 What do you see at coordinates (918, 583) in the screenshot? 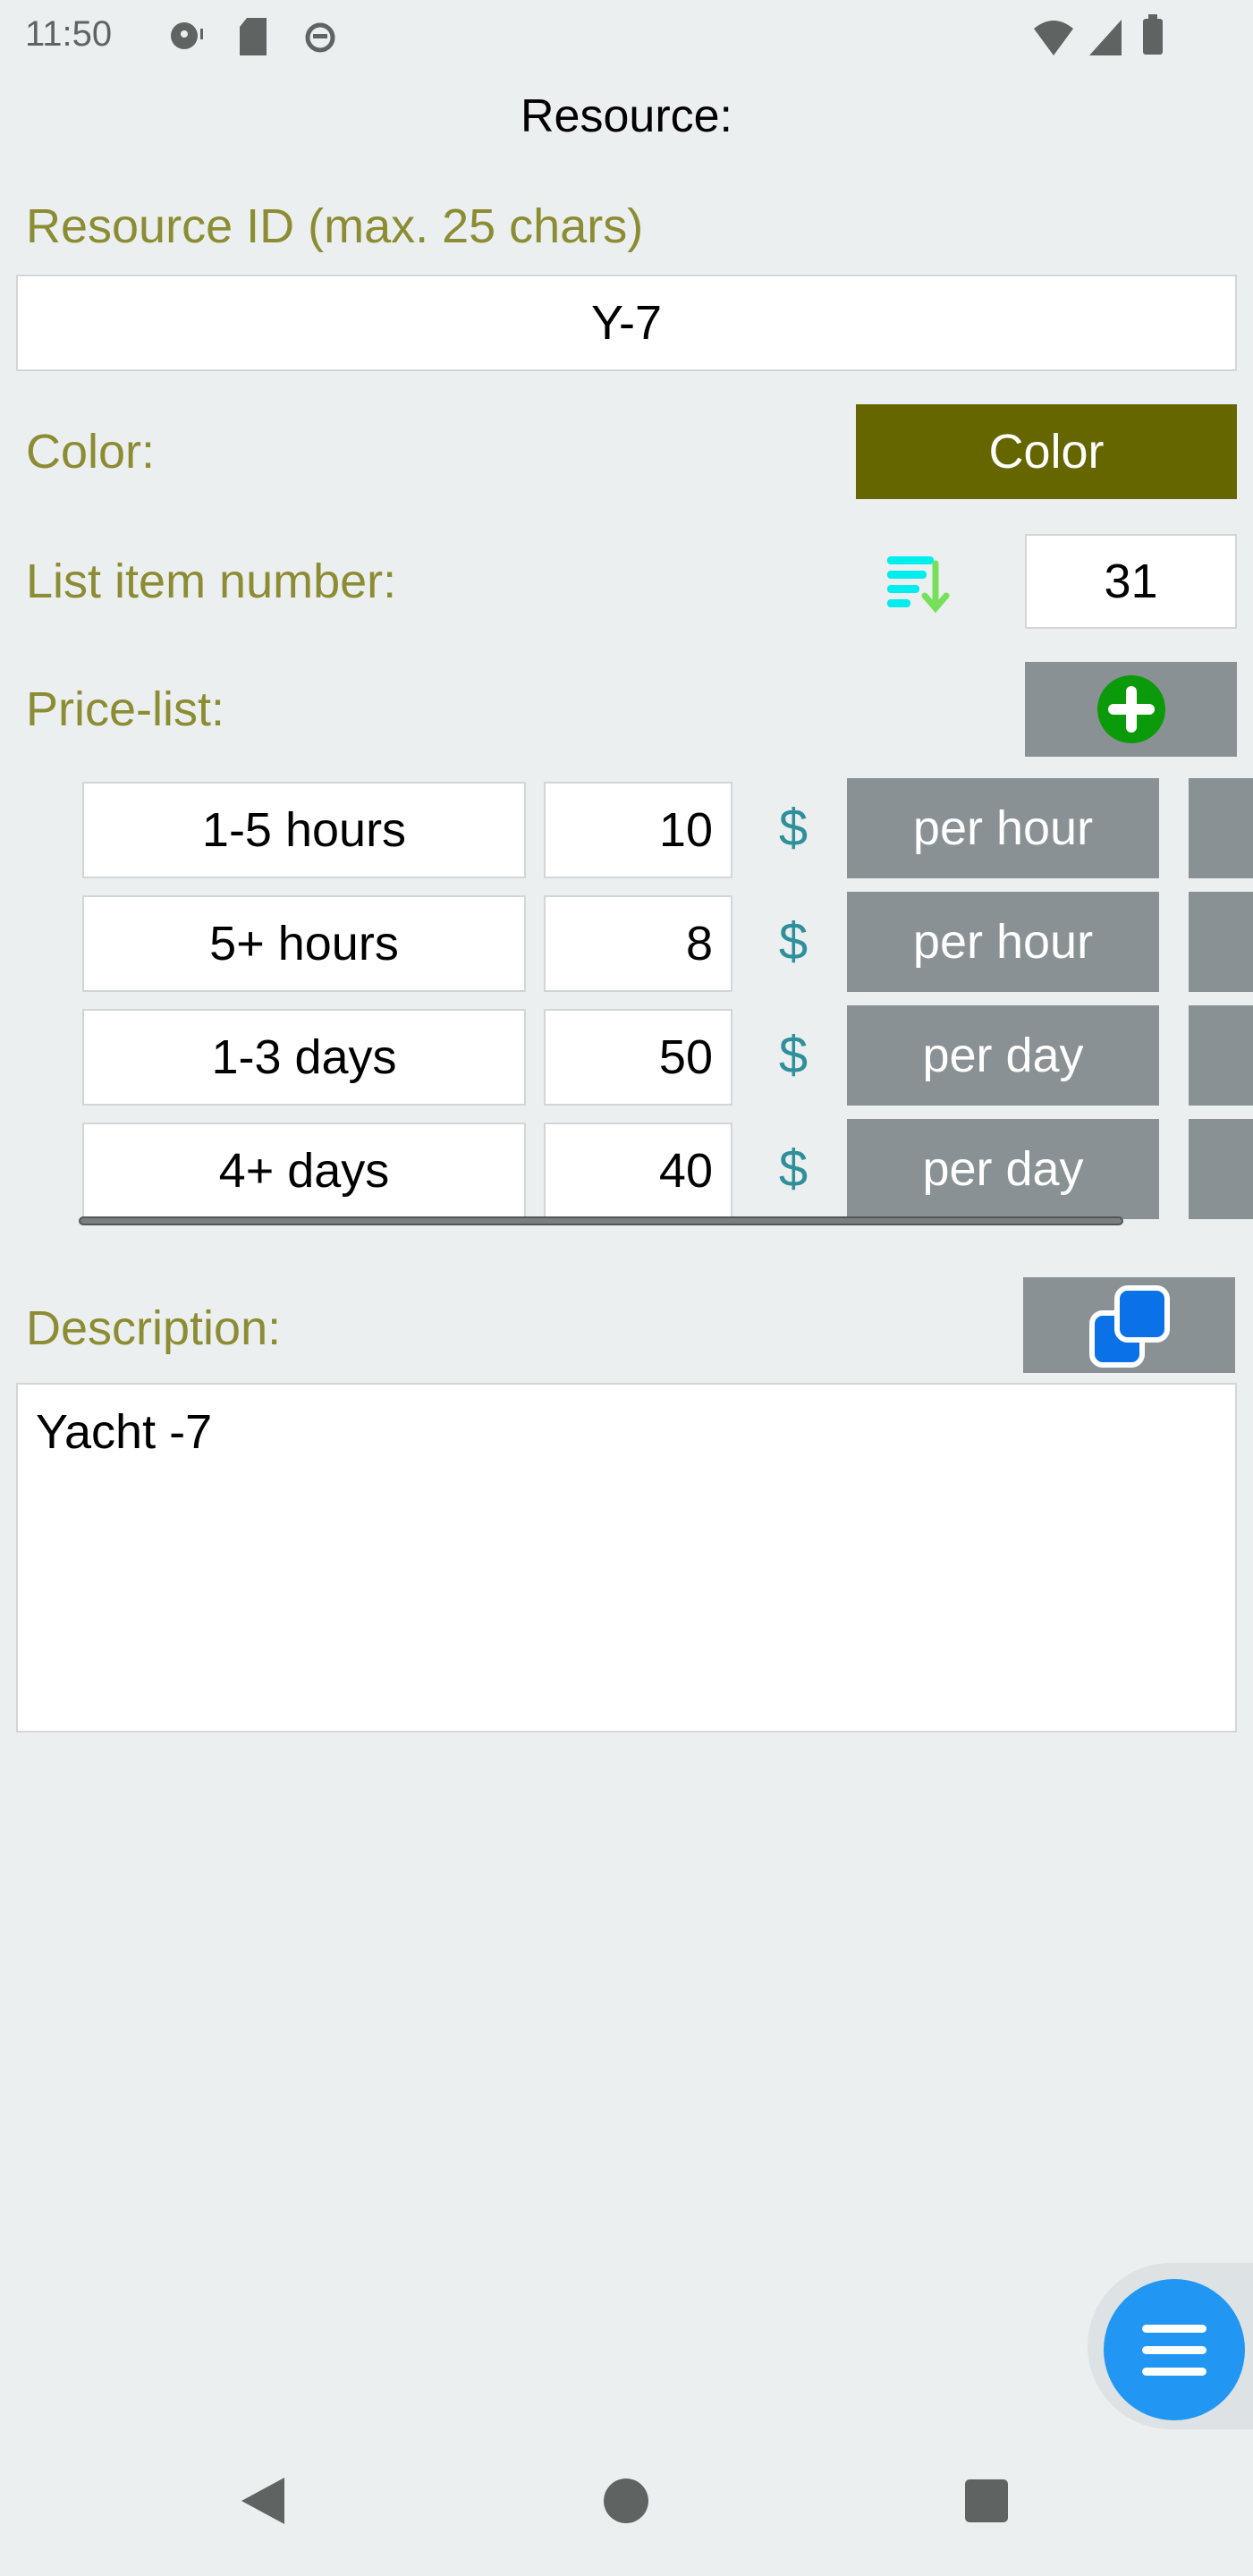
I see `sort-descending-icon` at bounding box center [918, 583].